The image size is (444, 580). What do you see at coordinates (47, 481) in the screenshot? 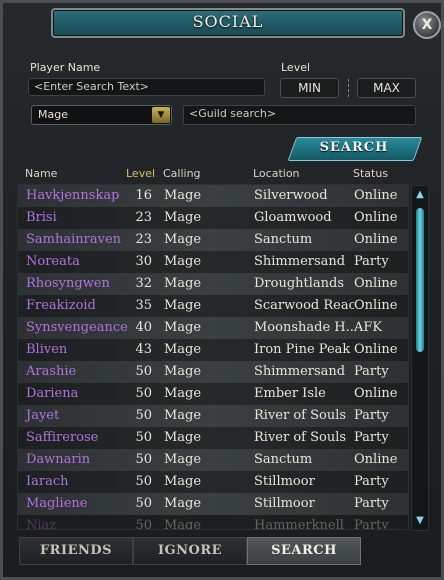
I see `player-name: Iarach` at bounding box center [47, 481].